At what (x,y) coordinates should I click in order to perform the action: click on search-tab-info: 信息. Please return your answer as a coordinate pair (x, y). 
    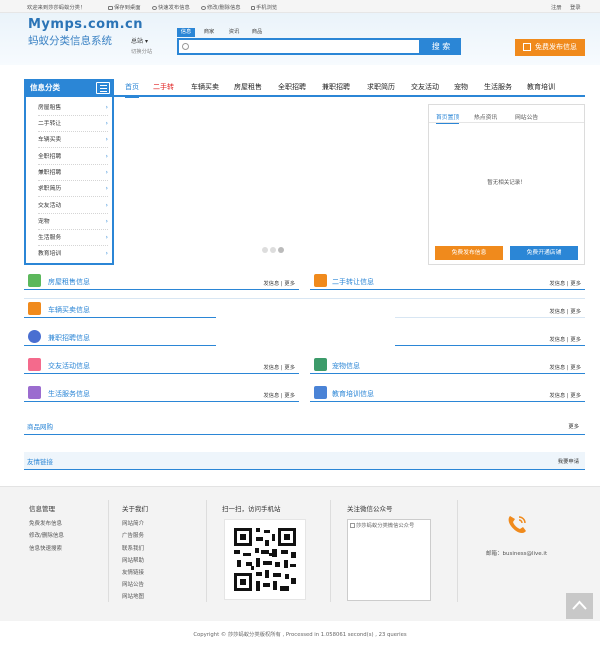
    Looking at the image, I should click on (186, 32).